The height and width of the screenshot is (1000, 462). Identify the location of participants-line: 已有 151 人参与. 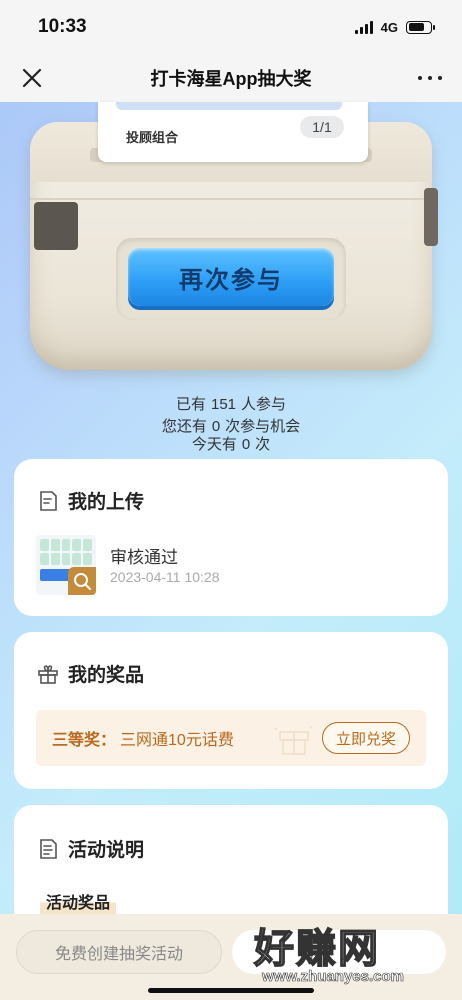
(231, 404).